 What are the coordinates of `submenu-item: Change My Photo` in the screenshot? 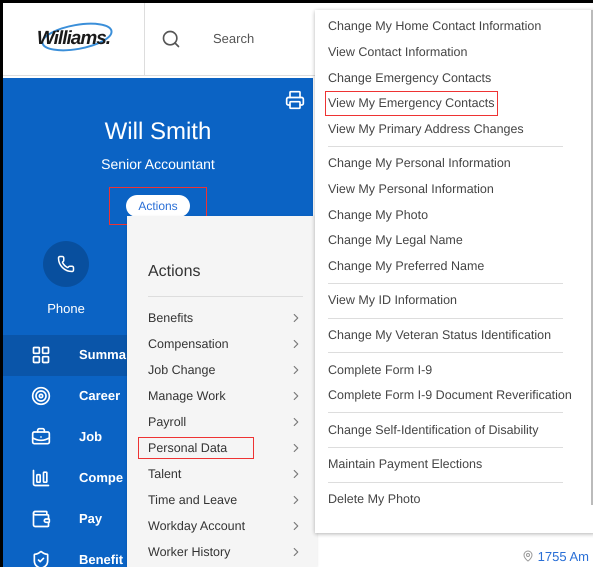 It's located at (378, 215).